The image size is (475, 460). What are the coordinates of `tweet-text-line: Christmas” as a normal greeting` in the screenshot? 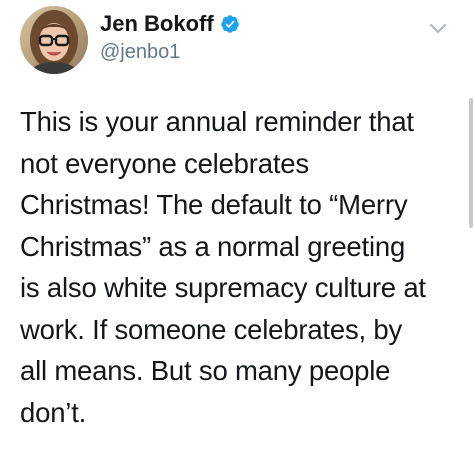 It's located at (213, 246).